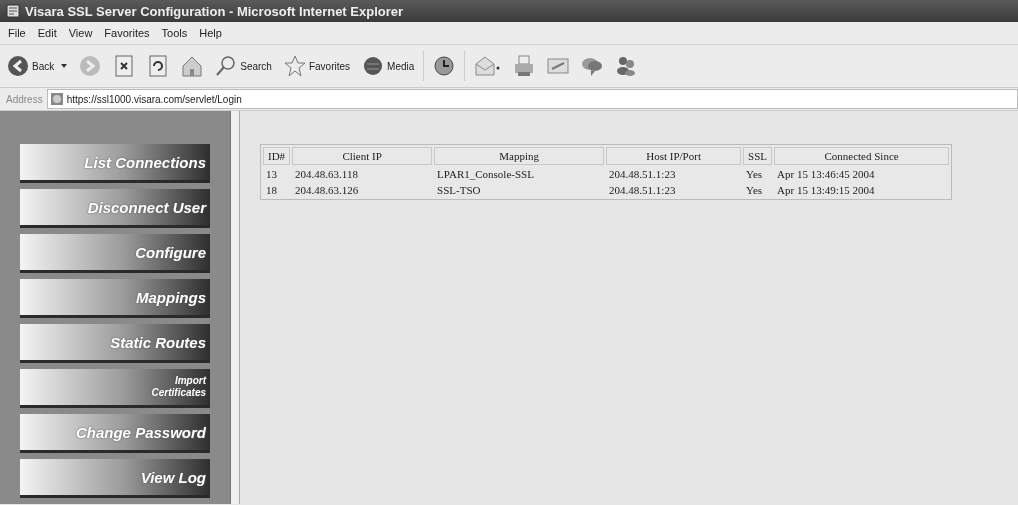 The height and width of the screenshot is (505, 1018). I want to click on column-header: Host IP/Port, so click(674, 156).